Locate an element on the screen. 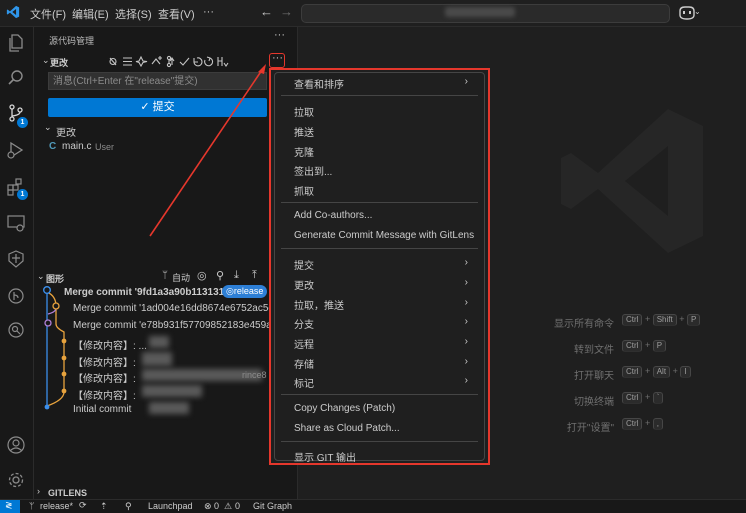 Image resolution: width=746 pixels, height=513 pixels. check-icon is located at coordinates (184, 61).